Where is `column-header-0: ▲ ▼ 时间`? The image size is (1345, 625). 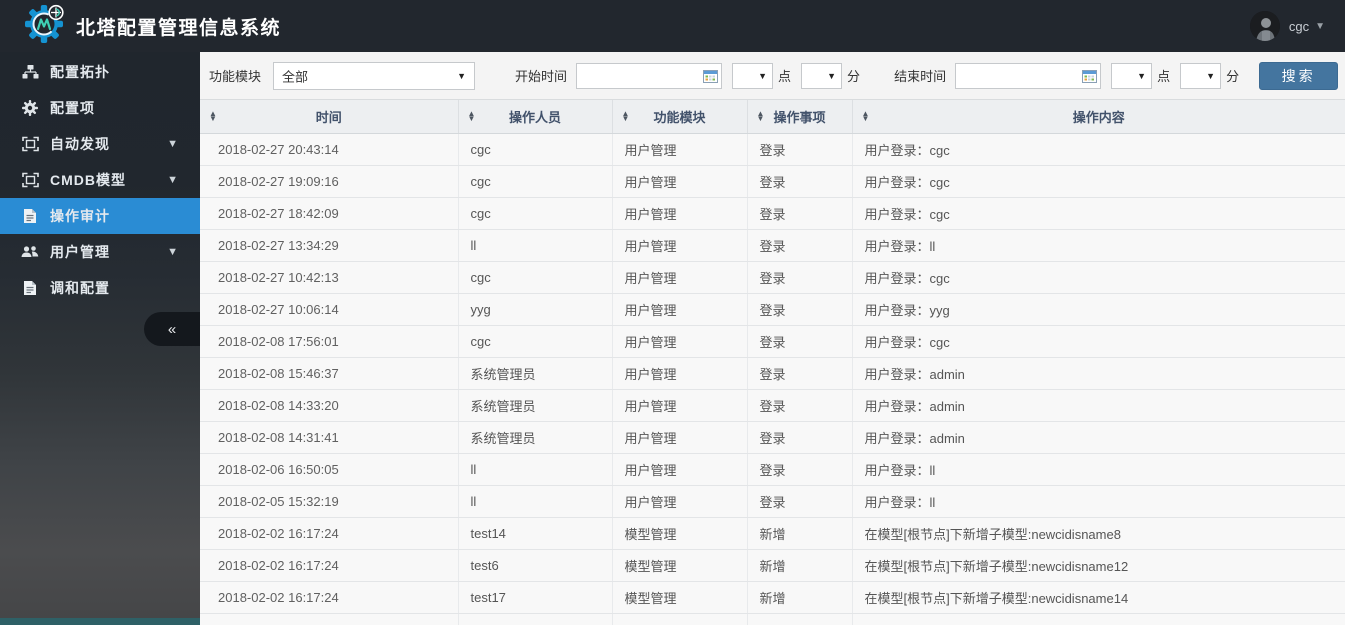
column-header-0: ▲ ▼ 时间 is located at coordinates (329, 117).